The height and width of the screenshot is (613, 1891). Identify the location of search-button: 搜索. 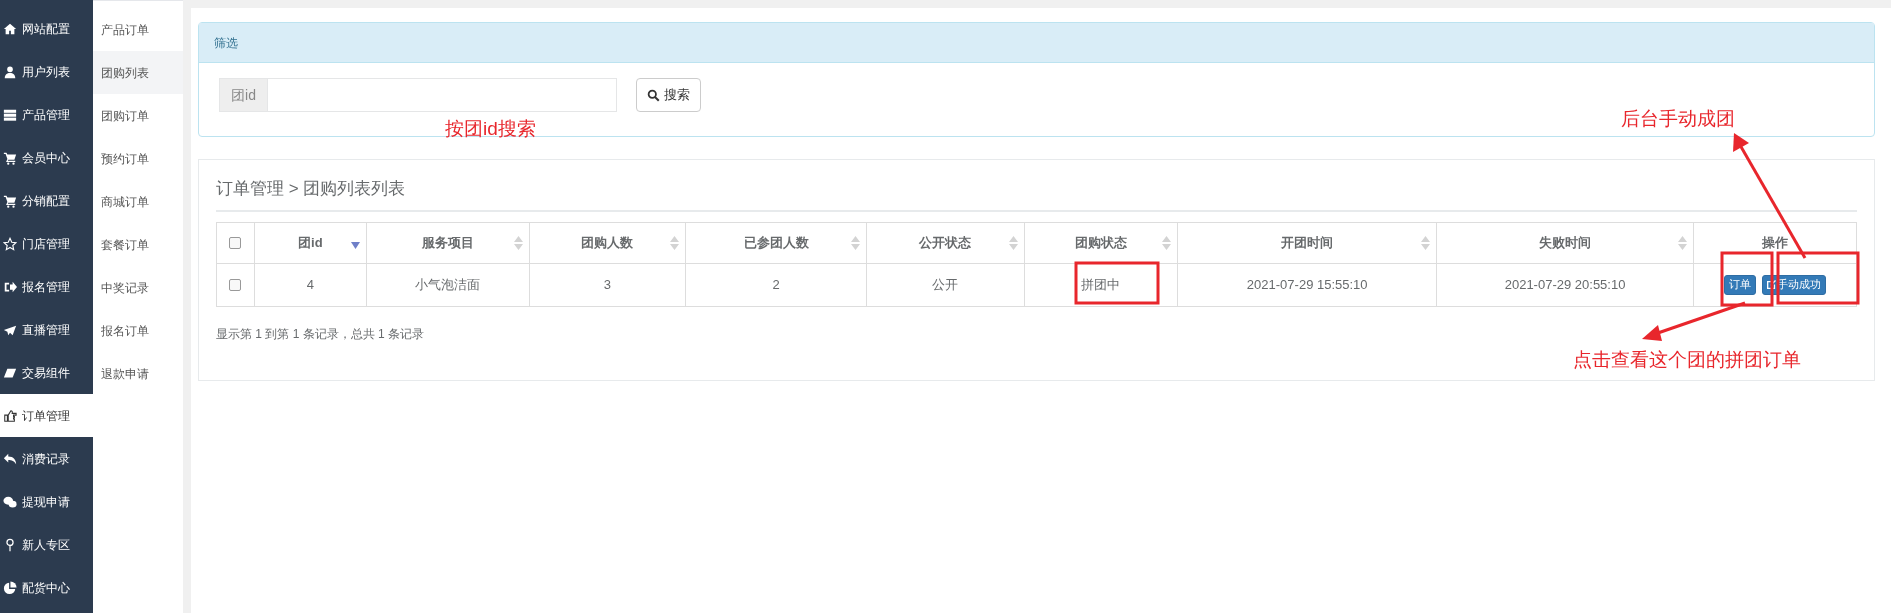
(668, 95).